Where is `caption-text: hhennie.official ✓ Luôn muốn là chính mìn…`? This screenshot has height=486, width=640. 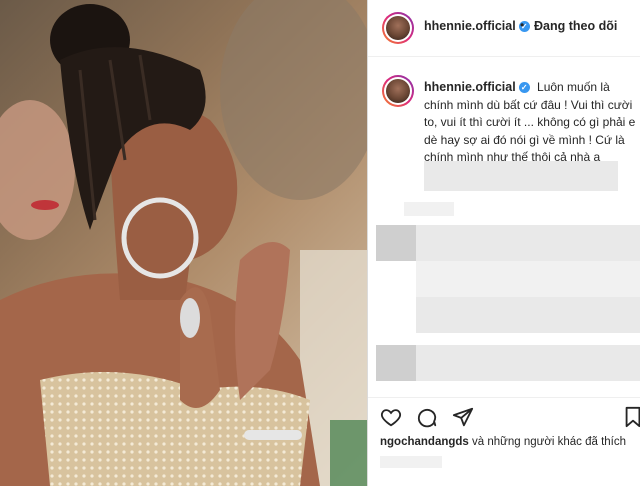 caption-text: hhennie.official ✓ Luôn muốn là chính mìn… is located at coordinates (531, 123).